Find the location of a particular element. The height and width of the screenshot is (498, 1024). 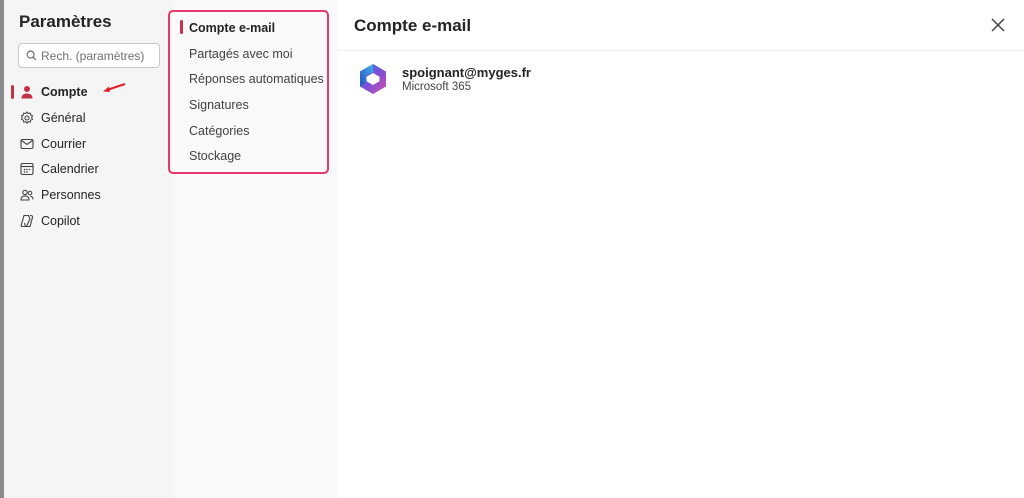

mail-icon is located at coordinates (27, 144).